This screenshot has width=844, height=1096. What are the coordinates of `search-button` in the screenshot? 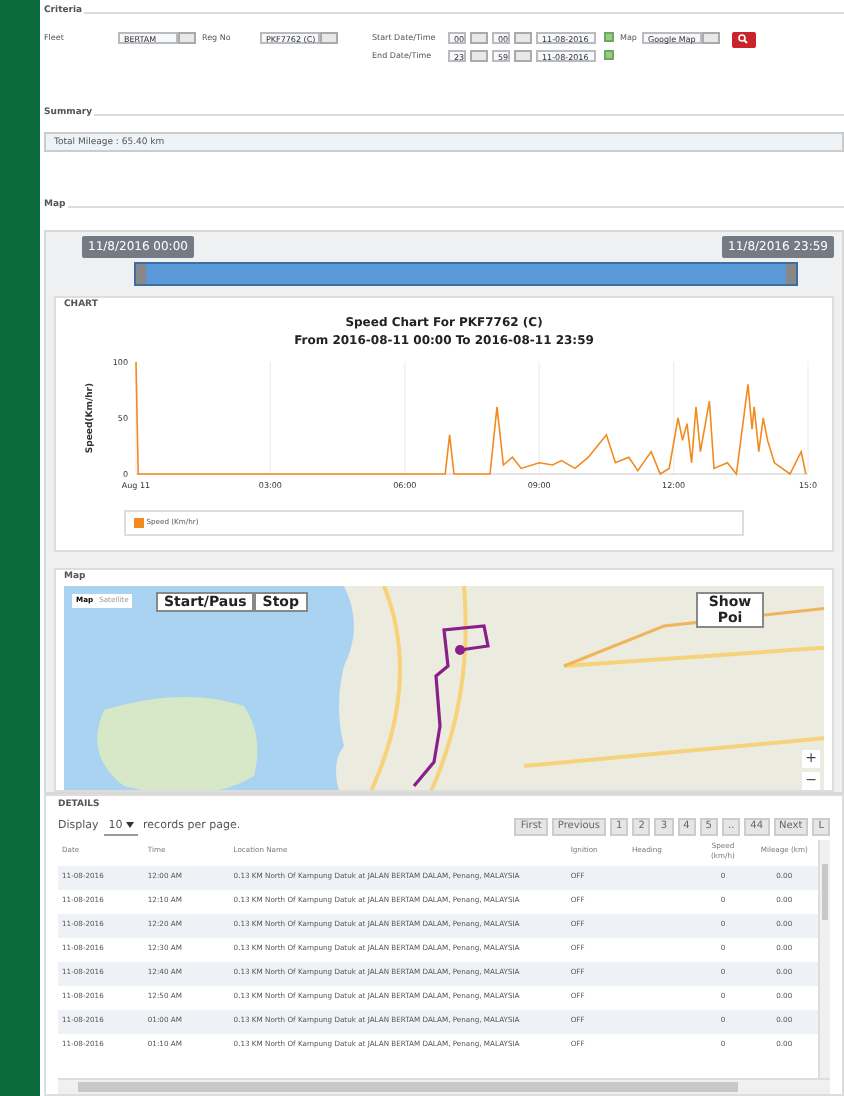 It's located at (743, 39).